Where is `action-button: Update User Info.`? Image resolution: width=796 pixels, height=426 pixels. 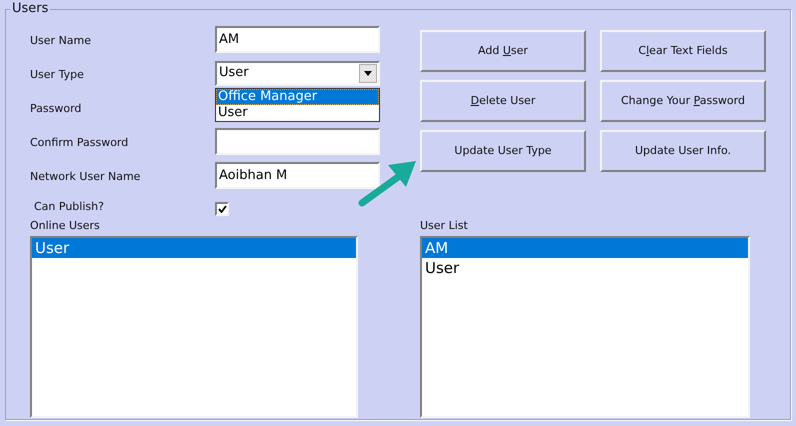 action-button: Update User Info. is located at coordinates (683, 151).